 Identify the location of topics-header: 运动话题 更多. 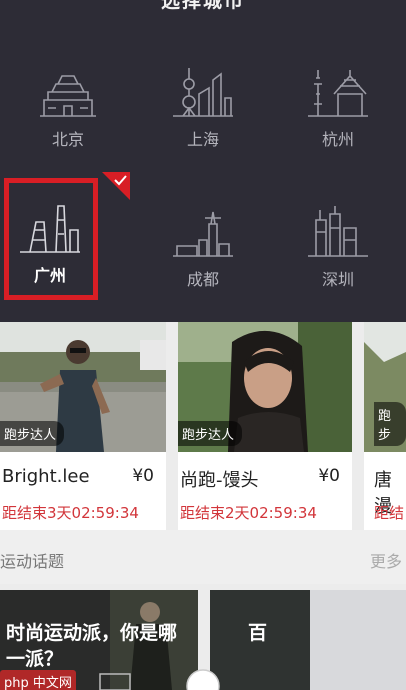
(203, 557).